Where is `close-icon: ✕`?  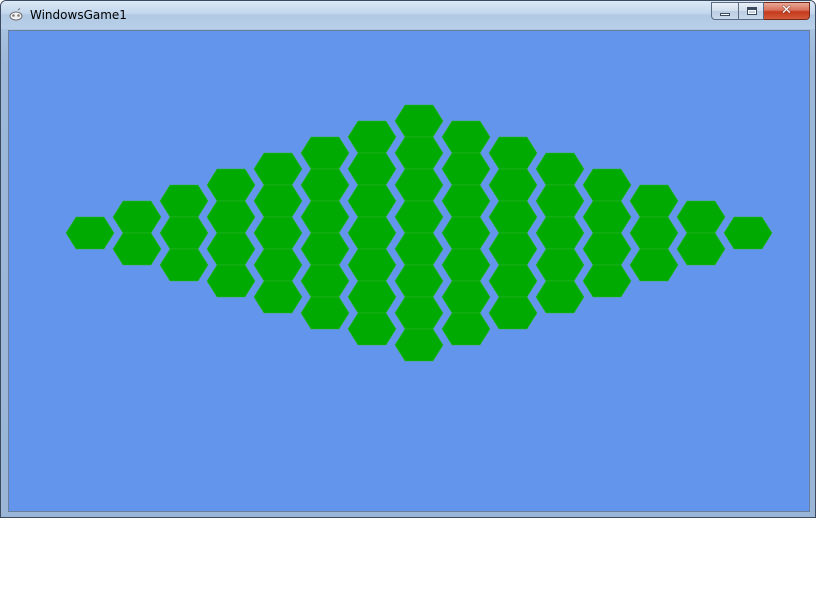
close-icon: ✕ is located at coordinates (786, 10).